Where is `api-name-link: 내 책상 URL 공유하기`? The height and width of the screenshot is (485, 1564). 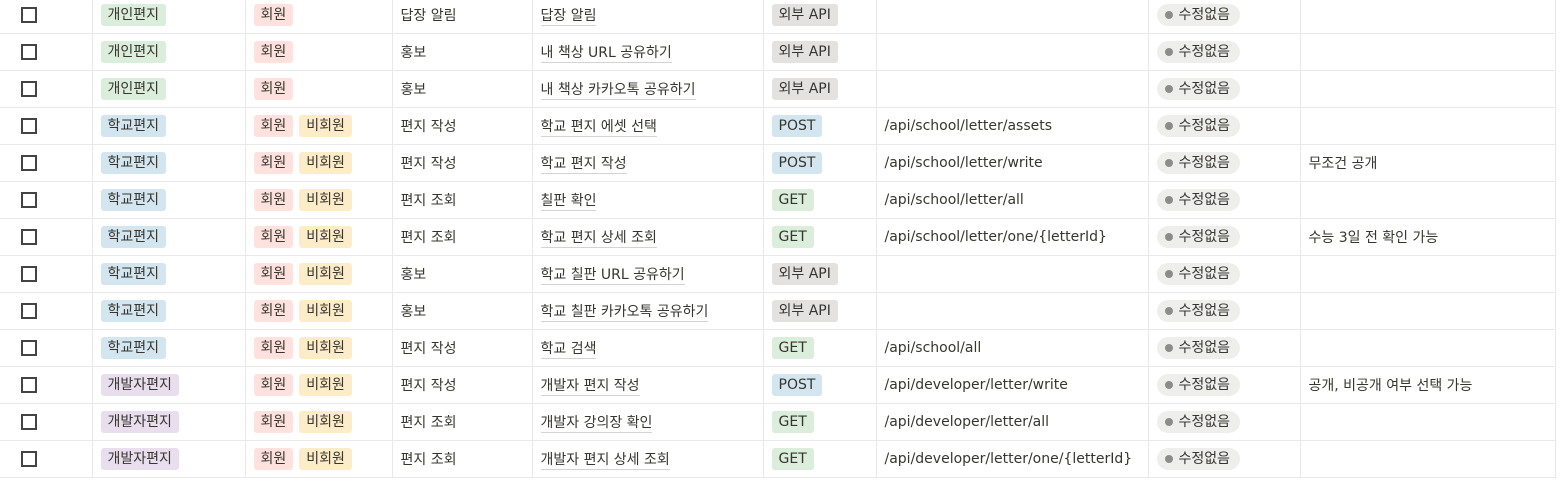 api-name-link: 내 책상 URL 공유하기 is located at coordinates (606, 54).